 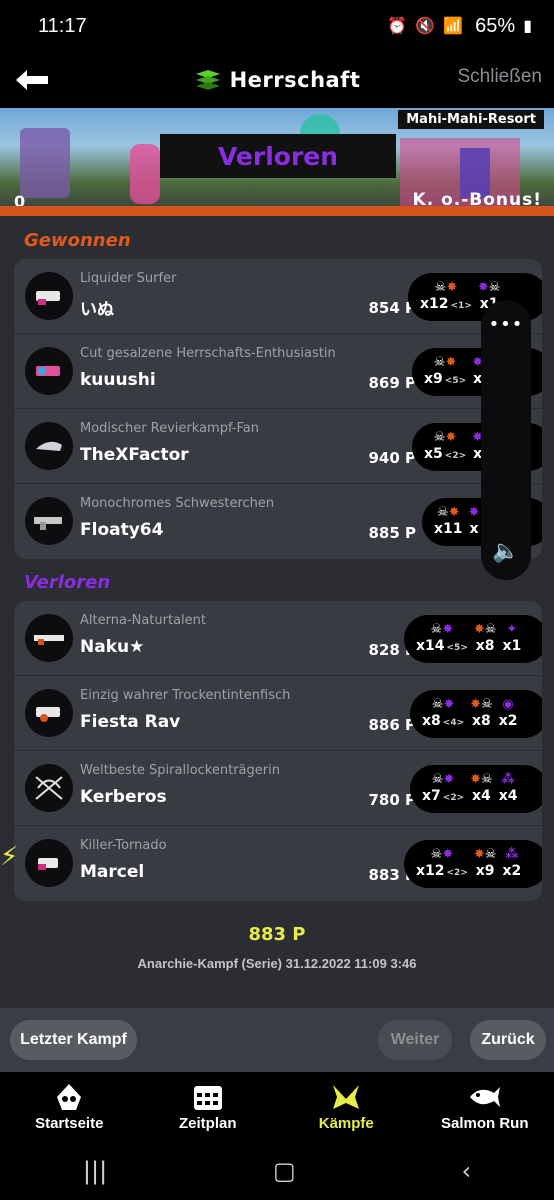 I want to click on volume-mute-icon: 🔈, so click(x=505, y=551).